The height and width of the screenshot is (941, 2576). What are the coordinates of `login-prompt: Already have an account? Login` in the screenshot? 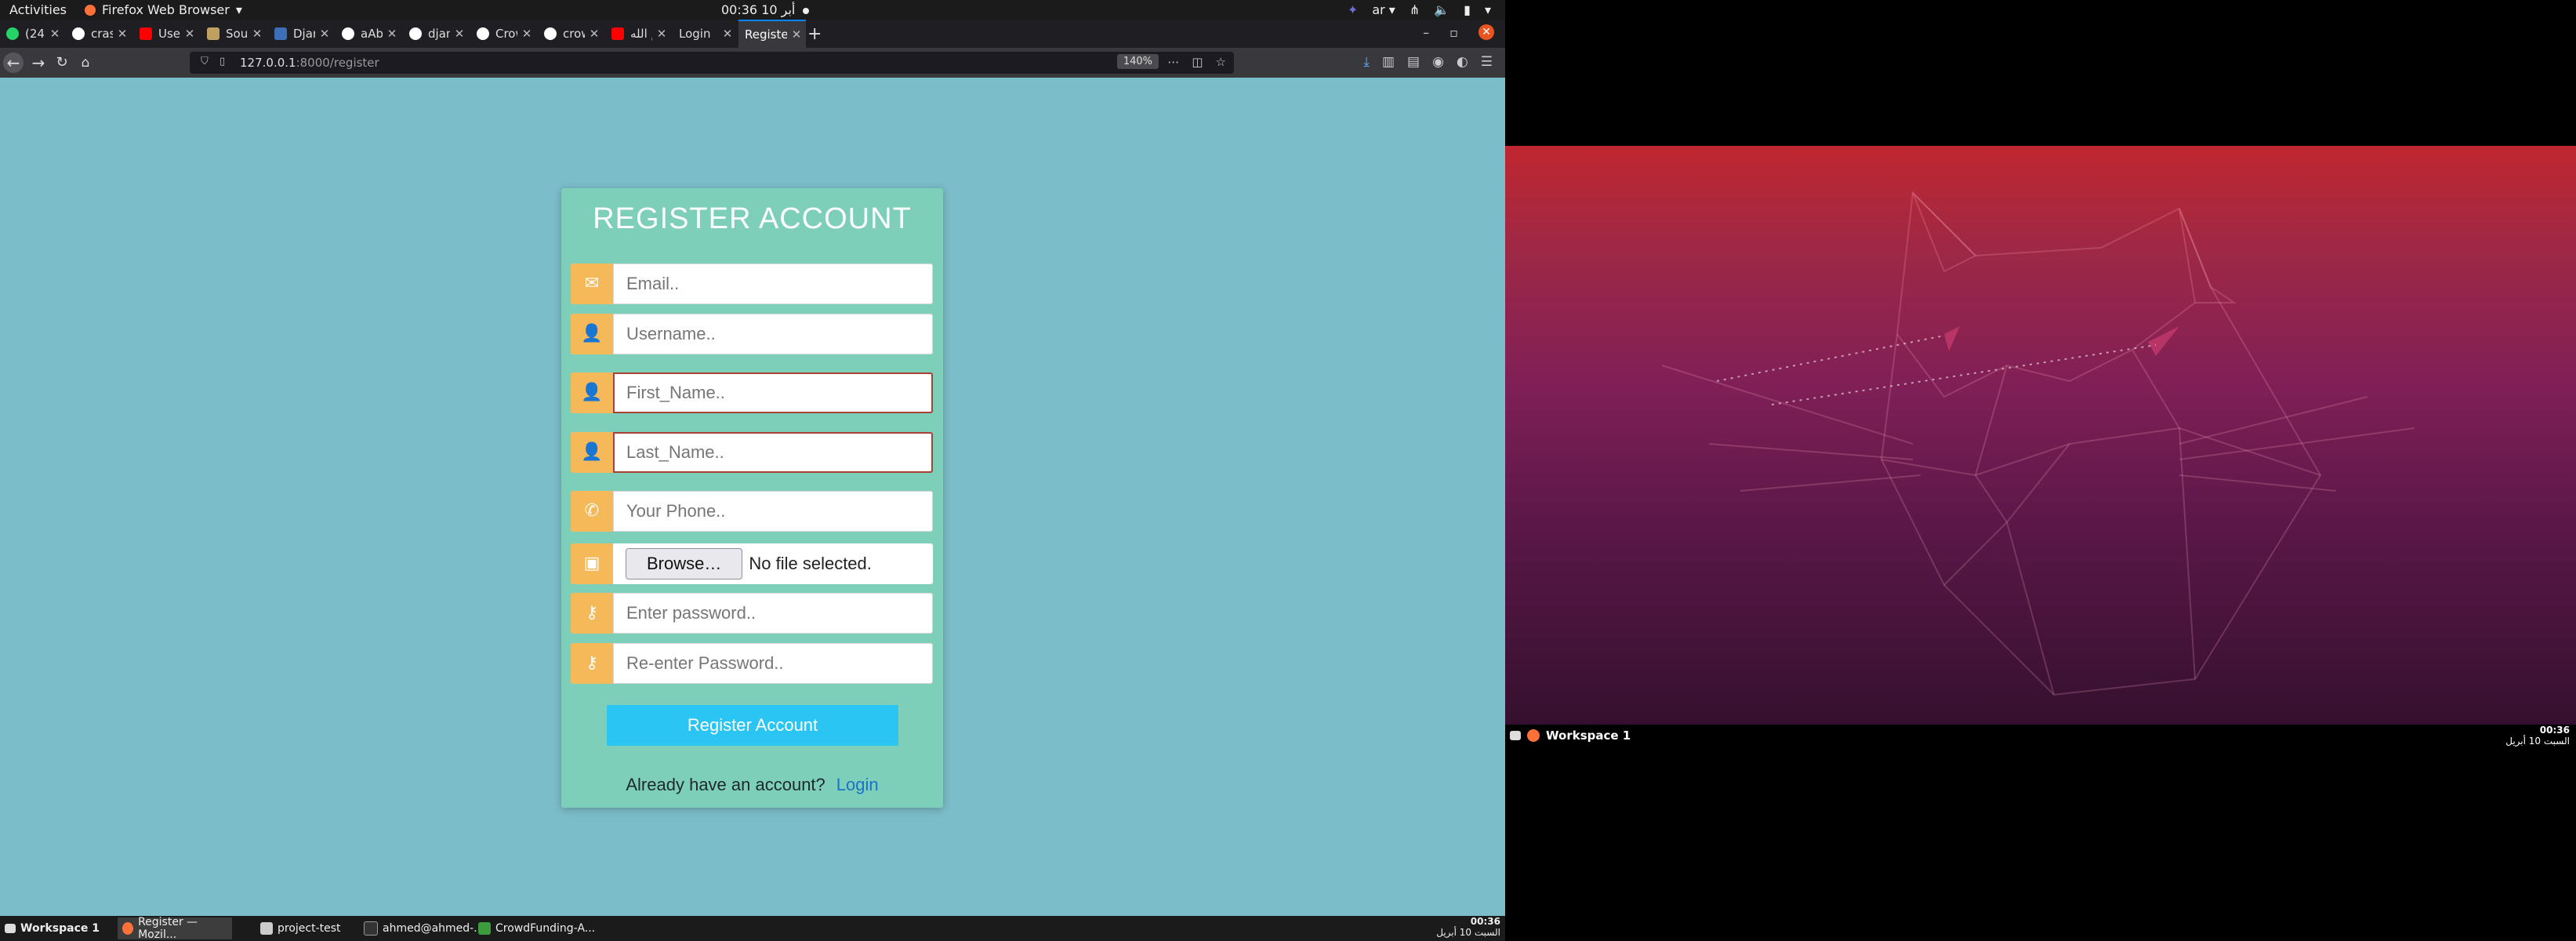 It's located at (752, 785).